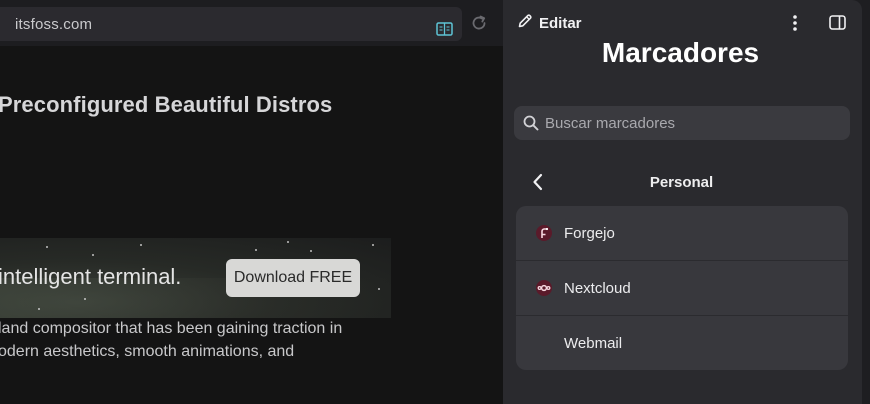  What do you see at coordinates (166, 105) in the screenshot?
I see `article-headline: Preconfigured Beautiful Distros` at bounding box center [166, 105].